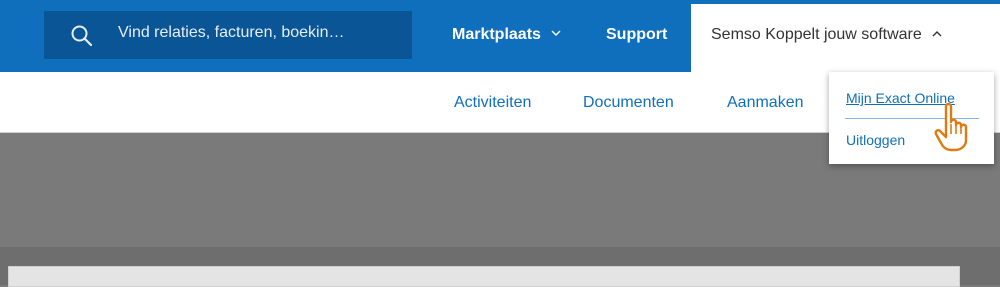 This screenshot has height=287, width=1000. Describe the element at coordinates (496, 34) in the screenshot. I see `nav-marketplace-label: Marktplaats` at that location.